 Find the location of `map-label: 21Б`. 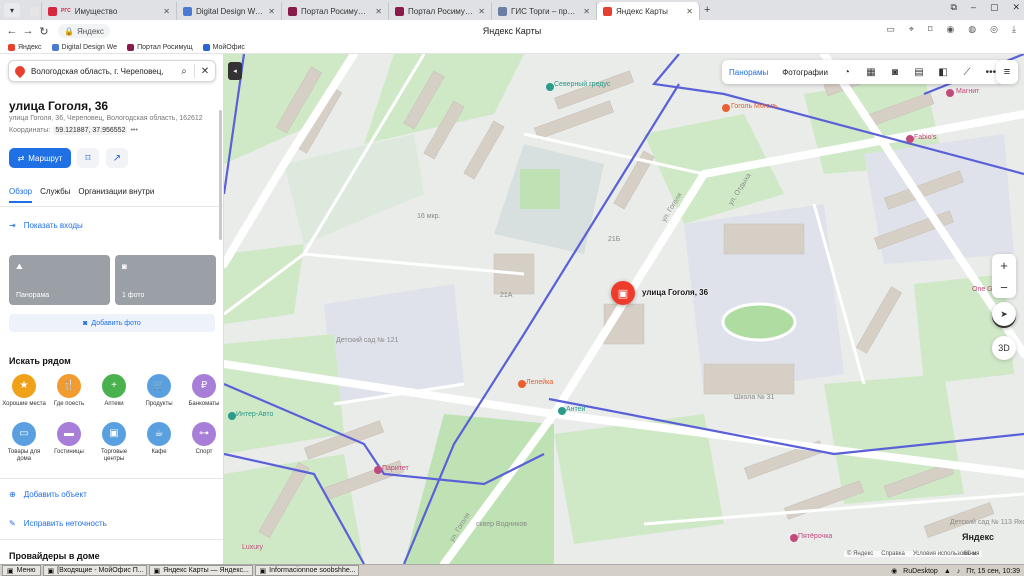

map-label: 21Б is located at coordinates (614, 239).